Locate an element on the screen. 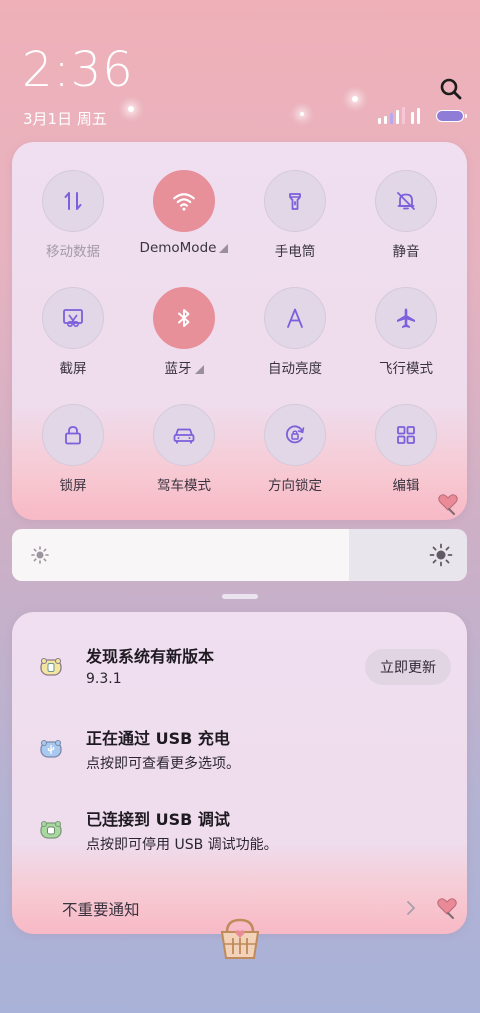 This screenshot has height=1013, width=480. usb-debug-icon is located at coordinates (51, 829).